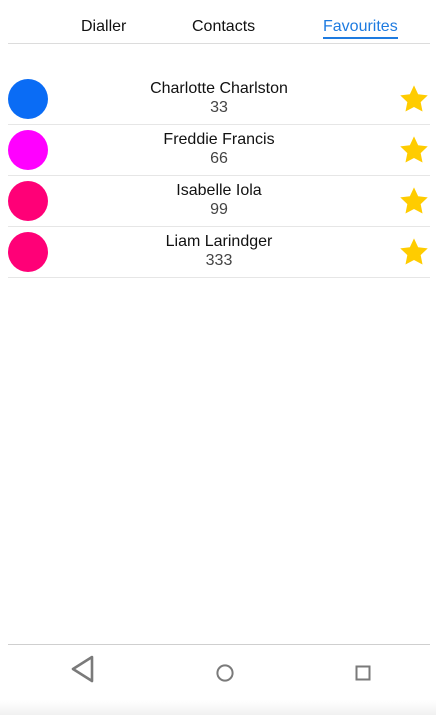  I want to click on tab-contacts: Contacts, so click(223, 27).